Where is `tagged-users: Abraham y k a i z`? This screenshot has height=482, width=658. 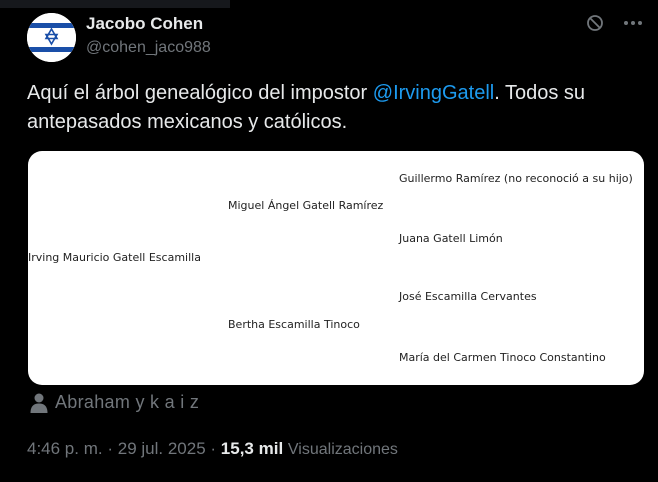
tagged-users: Abraham y k a i z is located at coordinates (127, 402).